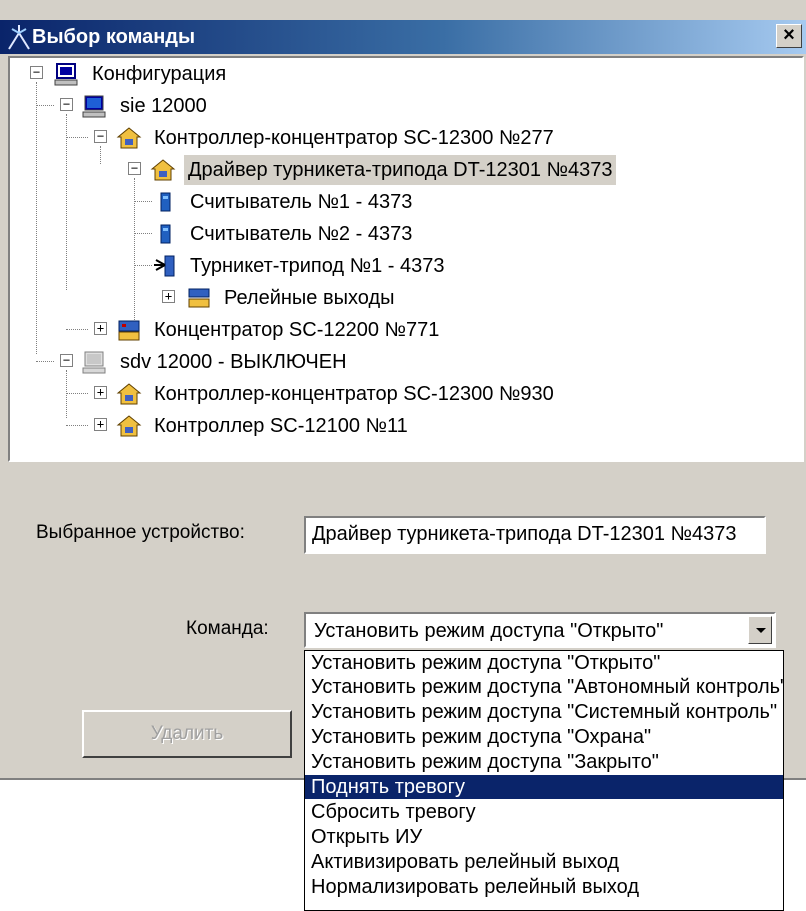  What do you see at coordinates (94, 362) in the screenshot?
I see `computer-off-icon` at bounding box center [94, 362].